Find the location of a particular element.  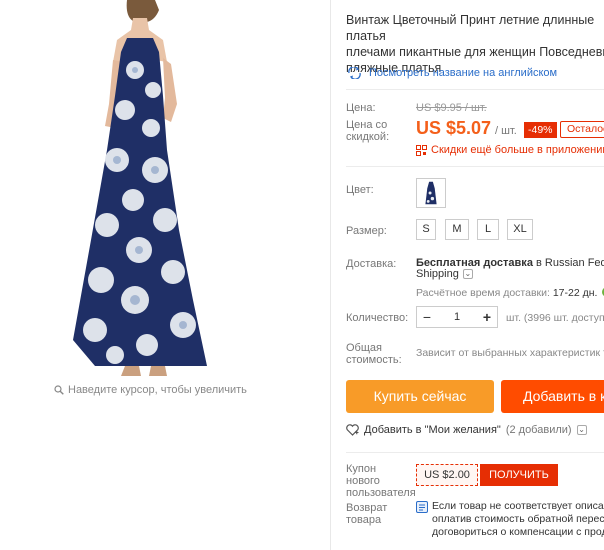

delivery-estimate: Расчётное время доставки: 17-22 дн. is located at coordinates (510, 293).